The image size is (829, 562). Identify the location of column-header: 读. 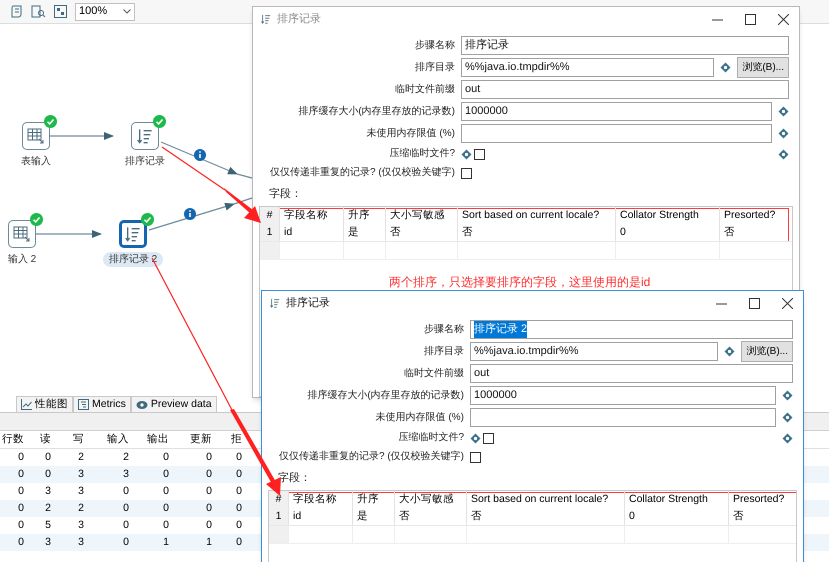
(43, 440).